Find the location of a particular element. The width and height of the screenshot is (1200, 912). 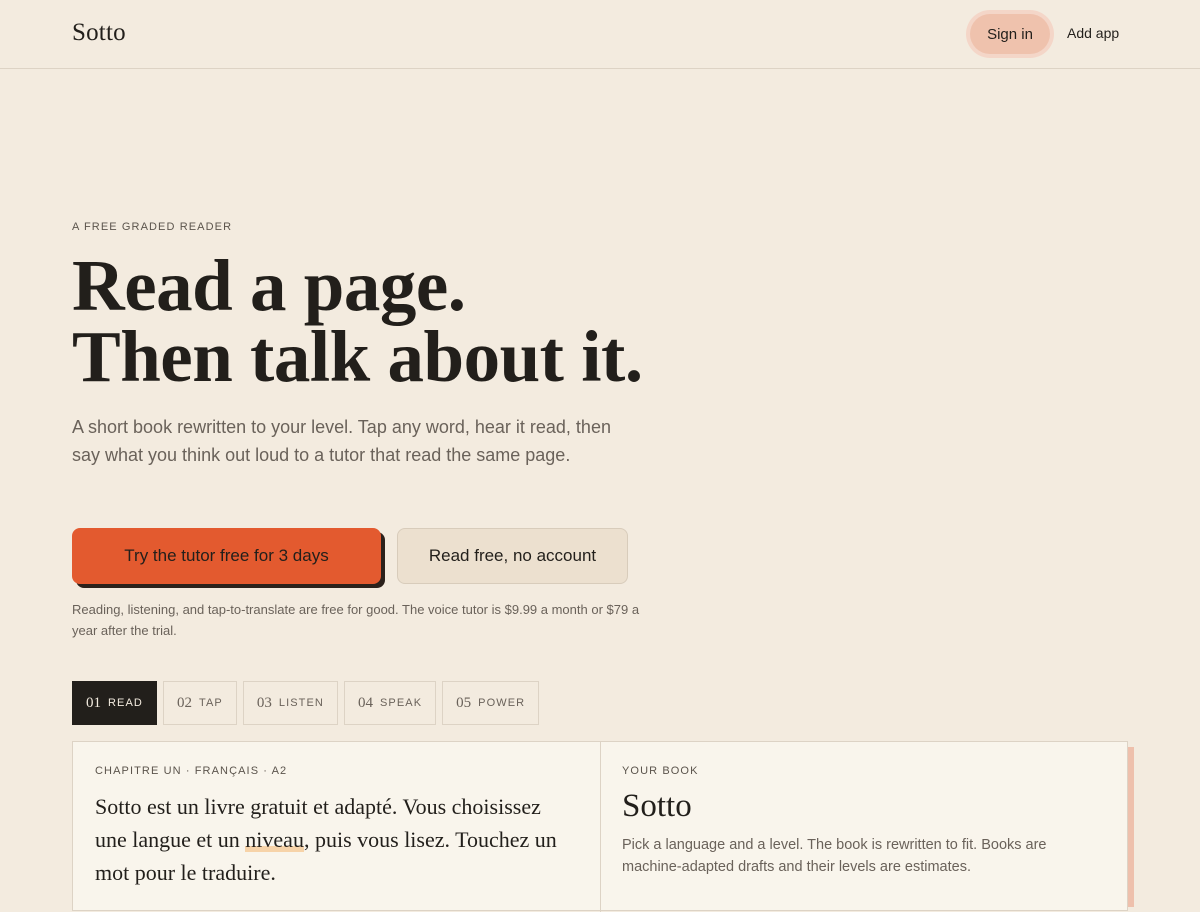

tab-tap: 02 TAP is located at coordinates (199, 703).